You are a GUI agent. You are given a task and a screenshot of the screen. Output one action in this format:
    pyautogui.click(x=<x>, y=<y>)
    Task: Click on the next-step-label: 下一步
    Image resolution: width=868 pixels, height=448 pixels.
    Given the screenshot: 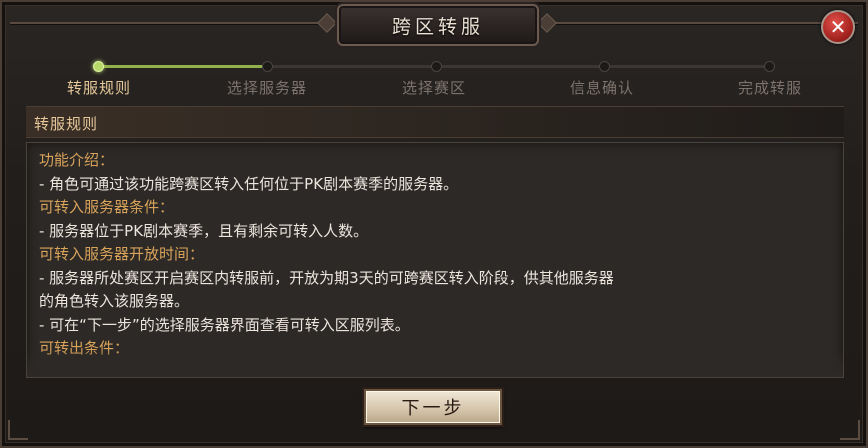 What is the action you would take?
    pyautogui.click(x=433, y=408)
    